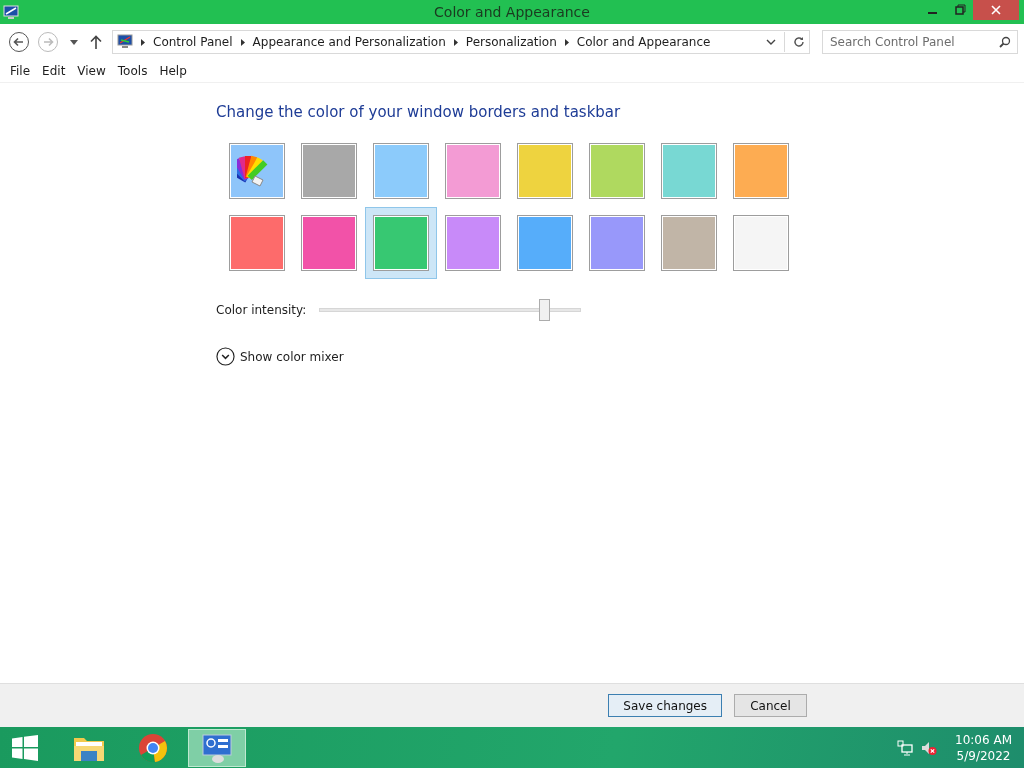 Image resolution: width=1024 pixels, height=768 pixels. What do you see at coordinates (461, 42) in the screenshot?
I see `address-bar: Control Panel Appearance and Personalization Personalization Color and Appearance` at bounding box center [461, 42].